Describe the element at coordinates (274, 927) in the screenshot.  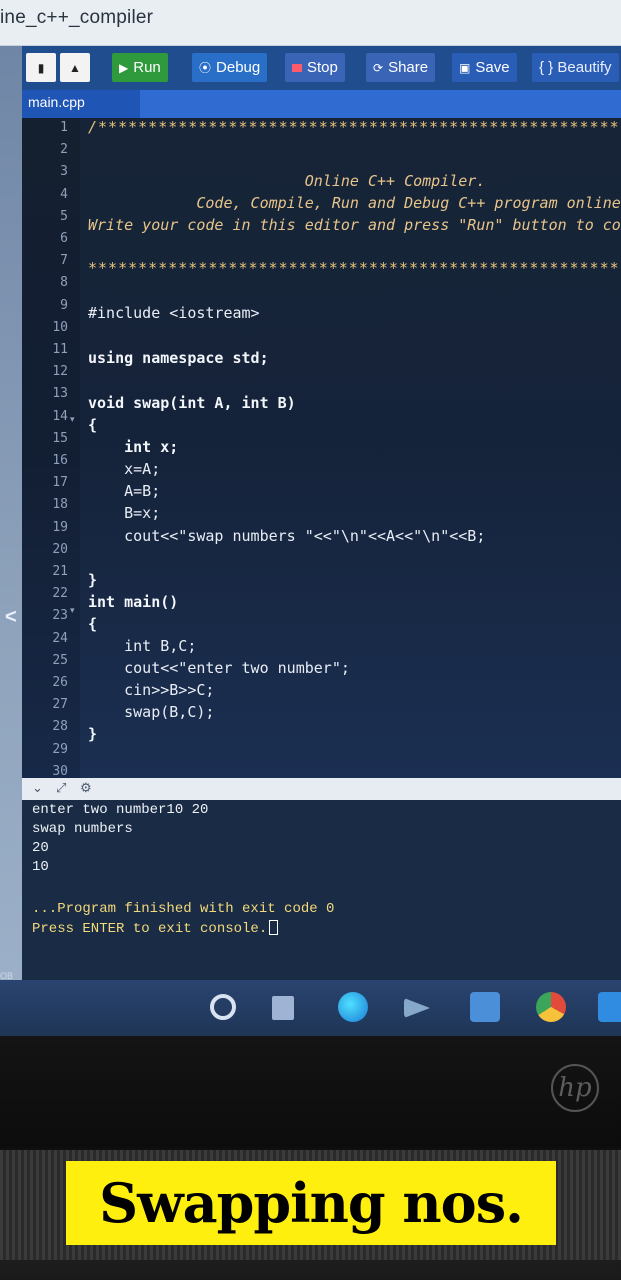
I see `text-cursor` at that location.